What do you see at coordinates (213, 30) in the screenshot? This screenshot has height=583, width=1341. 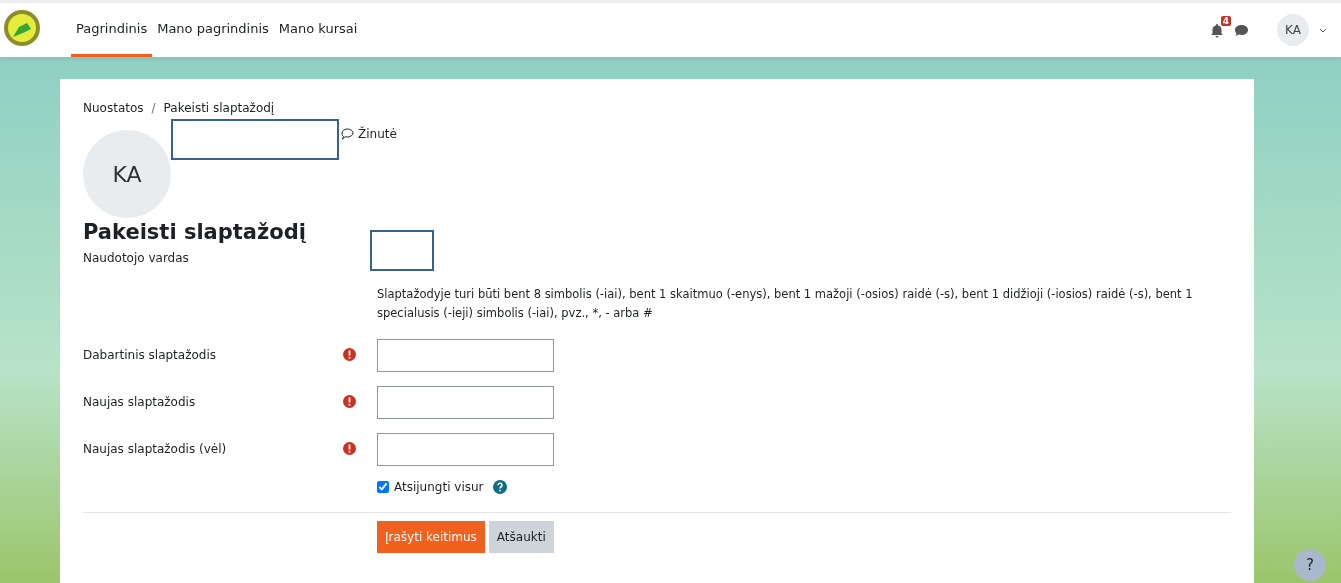 I see `nav-link: Mano pagrindinis` at bounding box center [213, 30].